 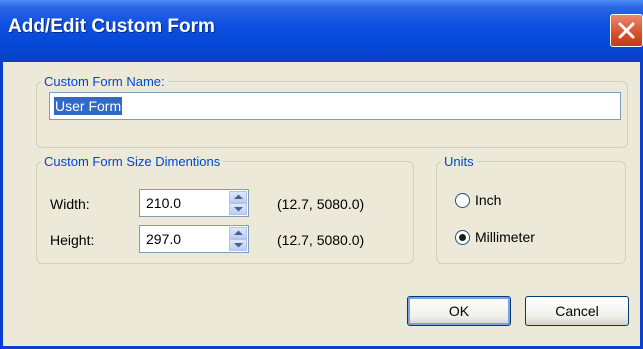 What do you see at coordinates (462, 200) in the screenshot?
I see `inch-radio` at bounding box center [462, 200].